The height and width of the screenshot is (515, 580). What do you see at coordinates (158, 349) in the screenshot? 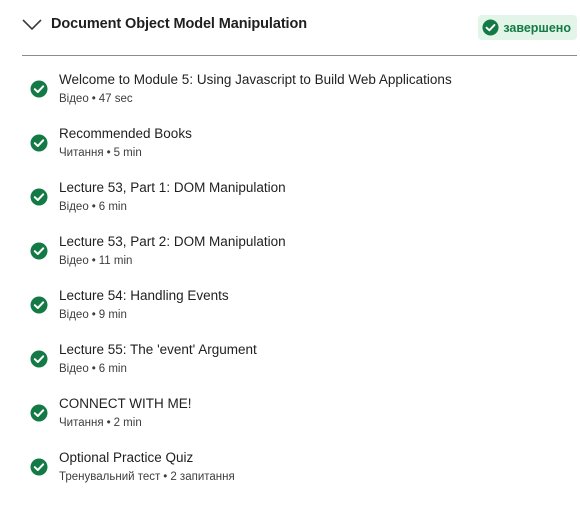
I see `item-title: Lecture 55: The 'event' Argument` at bounding box center [158, 349].